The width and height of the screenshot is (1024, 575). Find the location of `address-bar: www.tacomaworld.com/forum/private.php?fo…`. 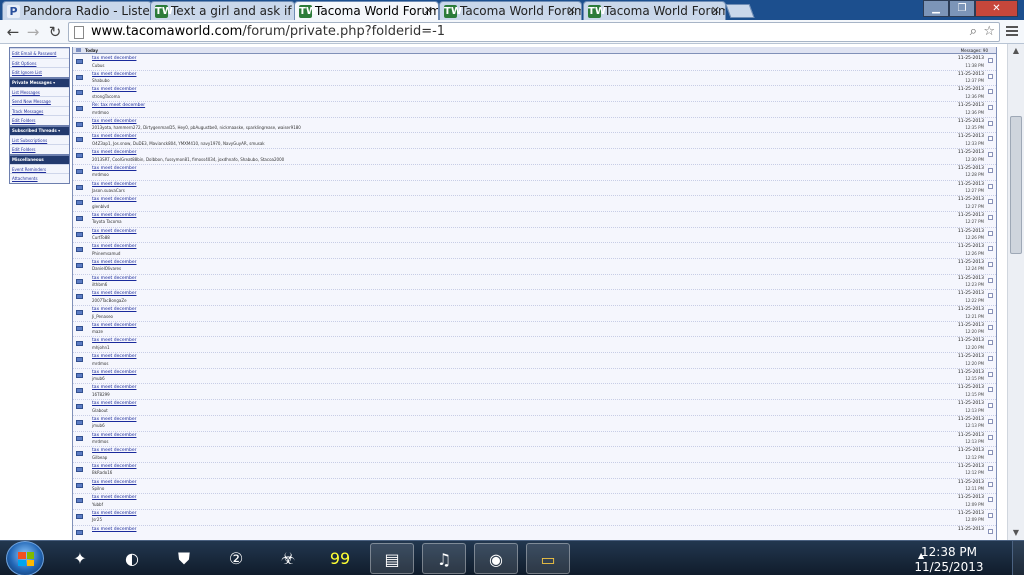

address-bar: www.tacomaworld.com/forum/private.php?fo… is located at coordinates (534, 32).